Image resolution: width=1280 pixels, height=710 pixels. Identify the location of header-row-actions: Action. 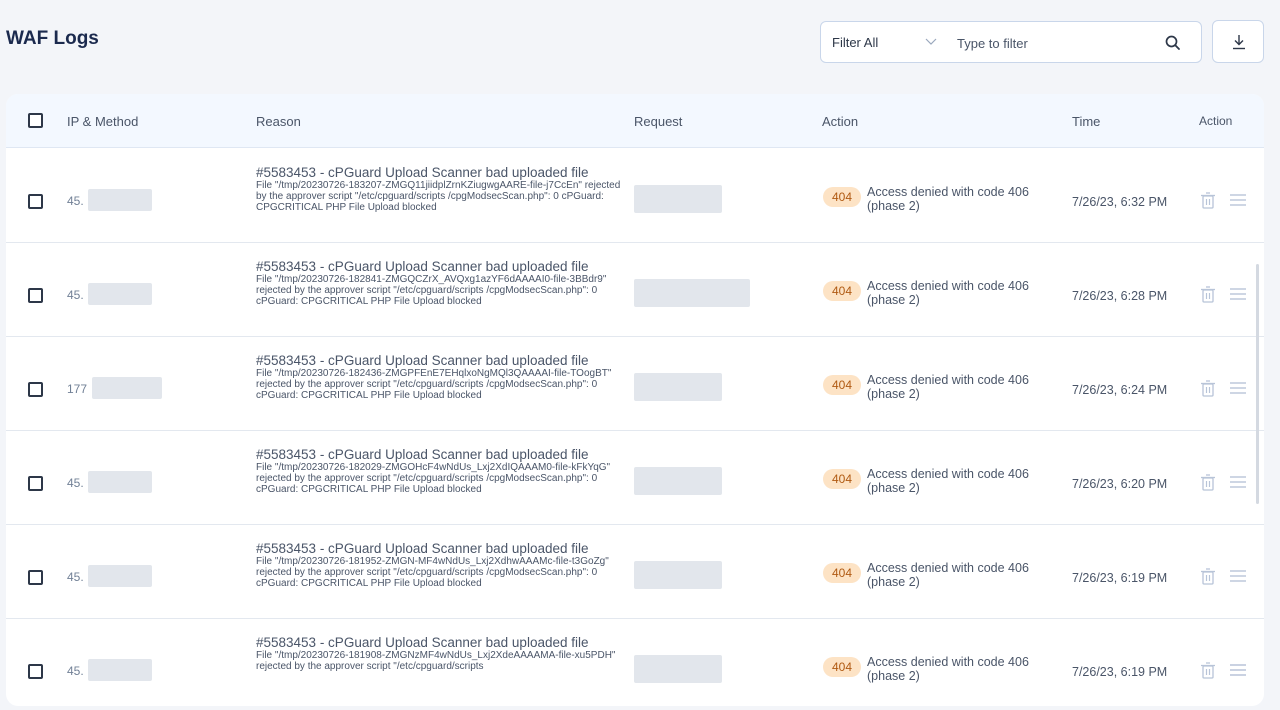
(1216, 121).